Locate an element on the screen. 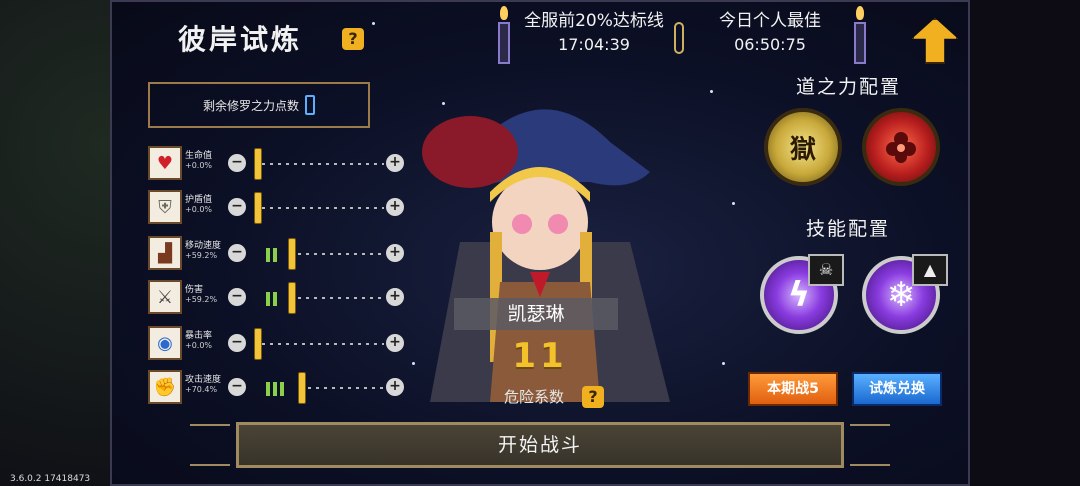 The image size is (1080, 486). shield-icon: ⛨ is located at coordinates (165, 207).